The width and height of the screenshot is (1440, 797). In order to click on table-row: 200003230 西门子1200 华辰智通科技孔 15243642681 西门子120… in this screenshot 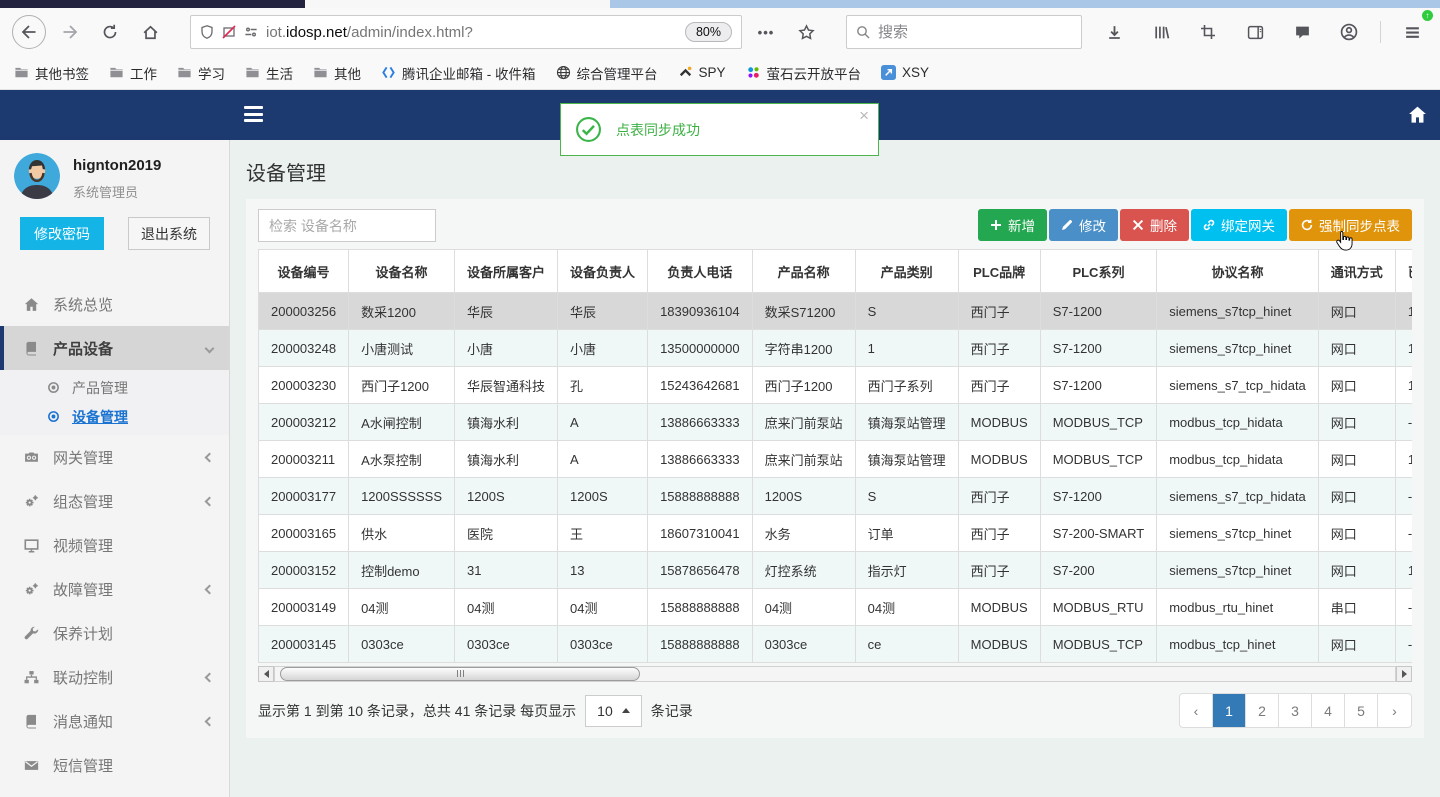, I will do `click(835, 385)`.